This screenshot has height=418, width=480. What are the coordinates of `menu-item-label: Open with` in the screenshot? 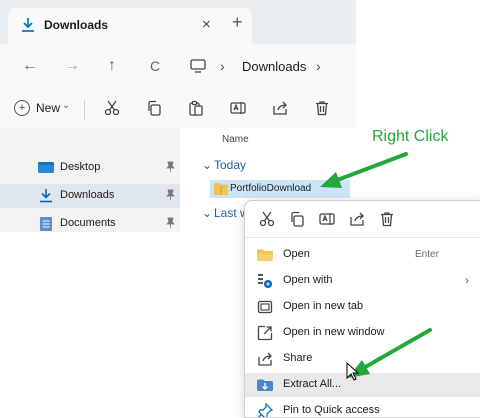 It's located at (308, 280).